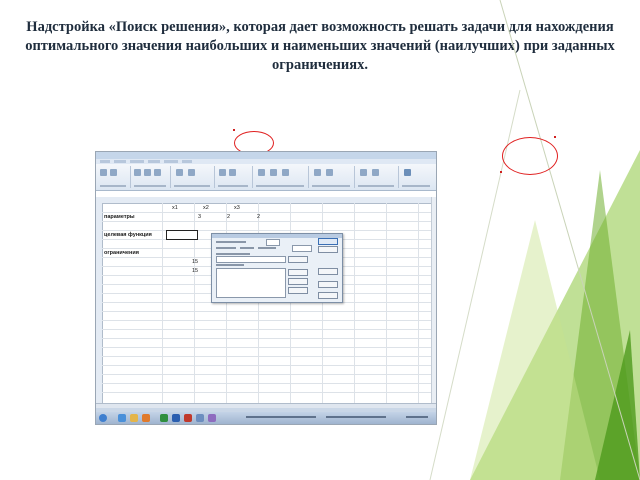 The image size is (640, 480). What do you see at coordinates (103, 418) in the screenshot?
I see `start-button-icon` at bounding box center [103, 418].